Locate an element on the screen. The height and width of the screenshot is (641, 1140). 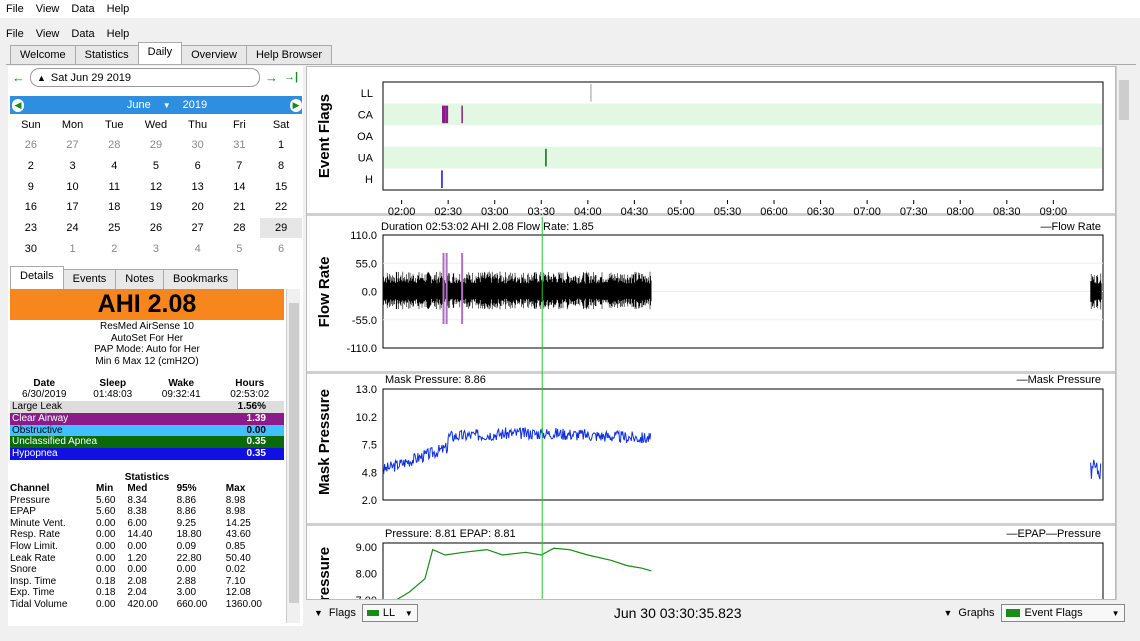
prev-month-icon: ◀ is located at coordinates (18, 105).